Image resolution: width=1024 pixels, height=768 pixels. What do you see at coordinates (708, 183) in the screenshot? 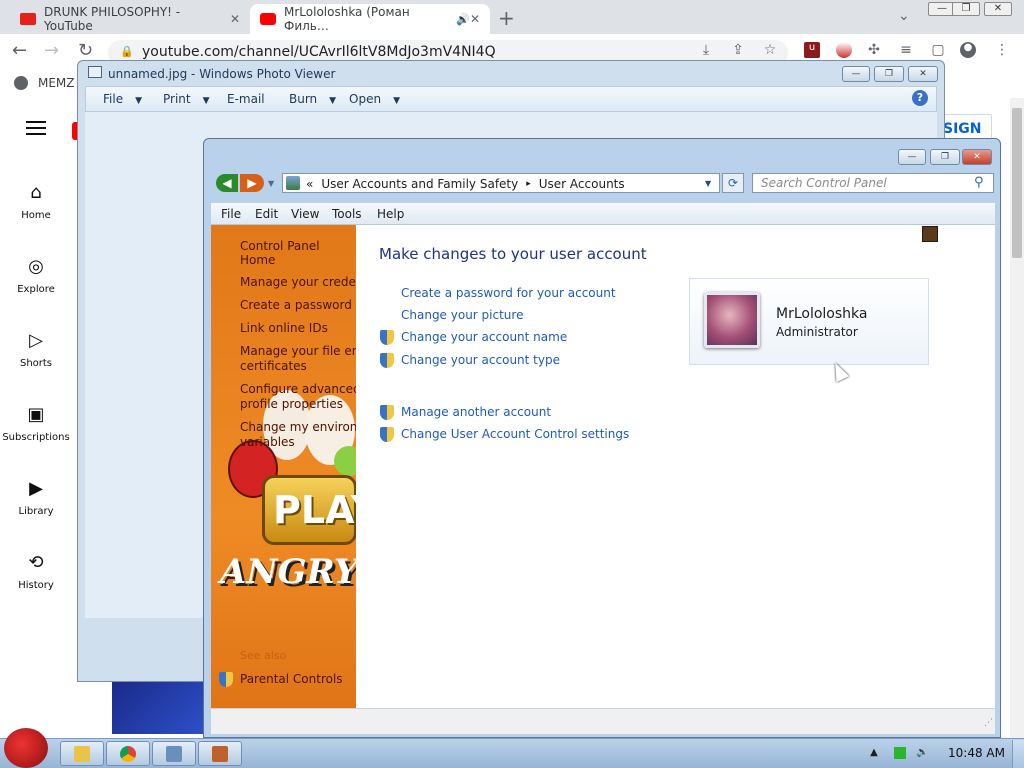
I see `address-dropdown-icon: ▼` at bounding box center [708, 183].